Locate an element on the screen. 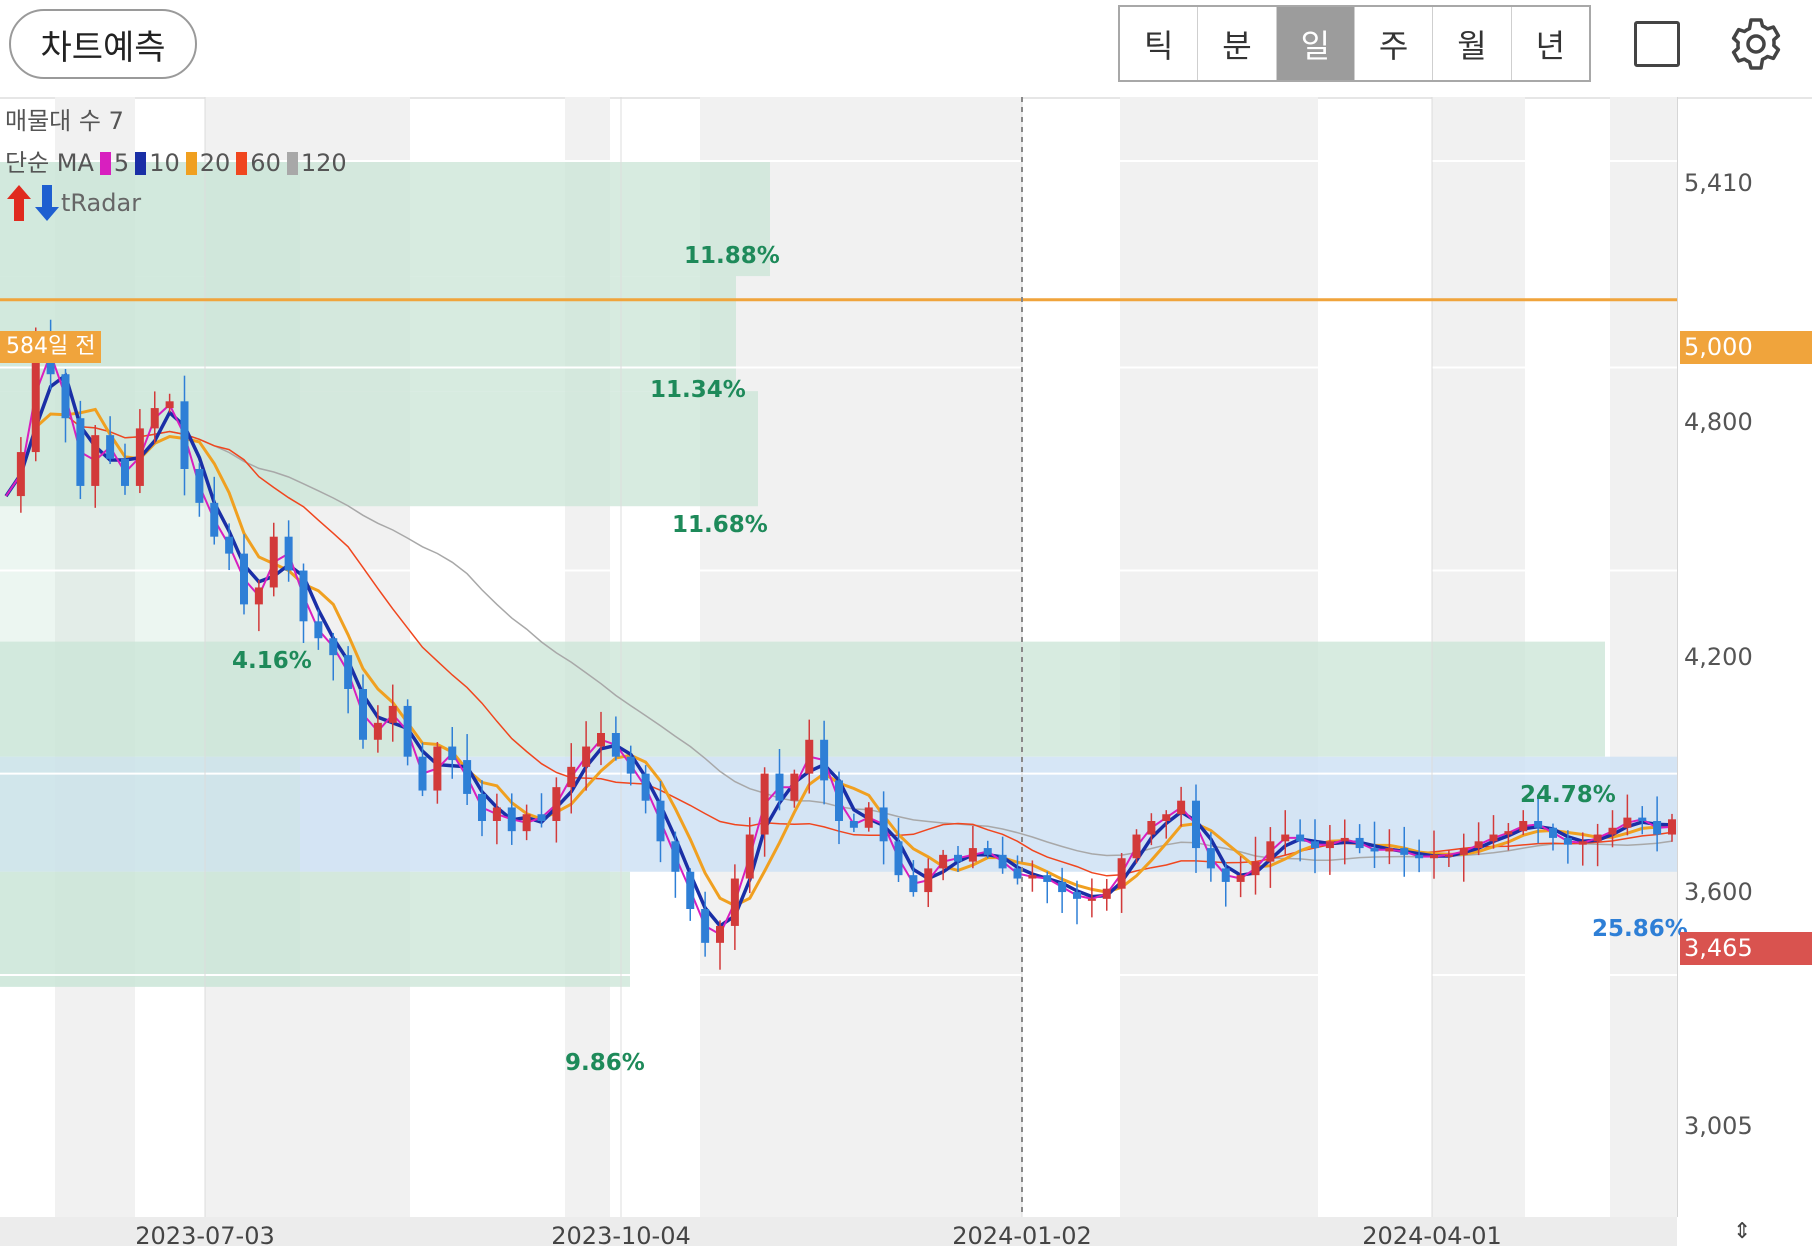 The height and width of the screenshot is (1250, 1812). ma-legend: 단순 MA 5 10 20 60 120 is located at coordinates (176, 163).